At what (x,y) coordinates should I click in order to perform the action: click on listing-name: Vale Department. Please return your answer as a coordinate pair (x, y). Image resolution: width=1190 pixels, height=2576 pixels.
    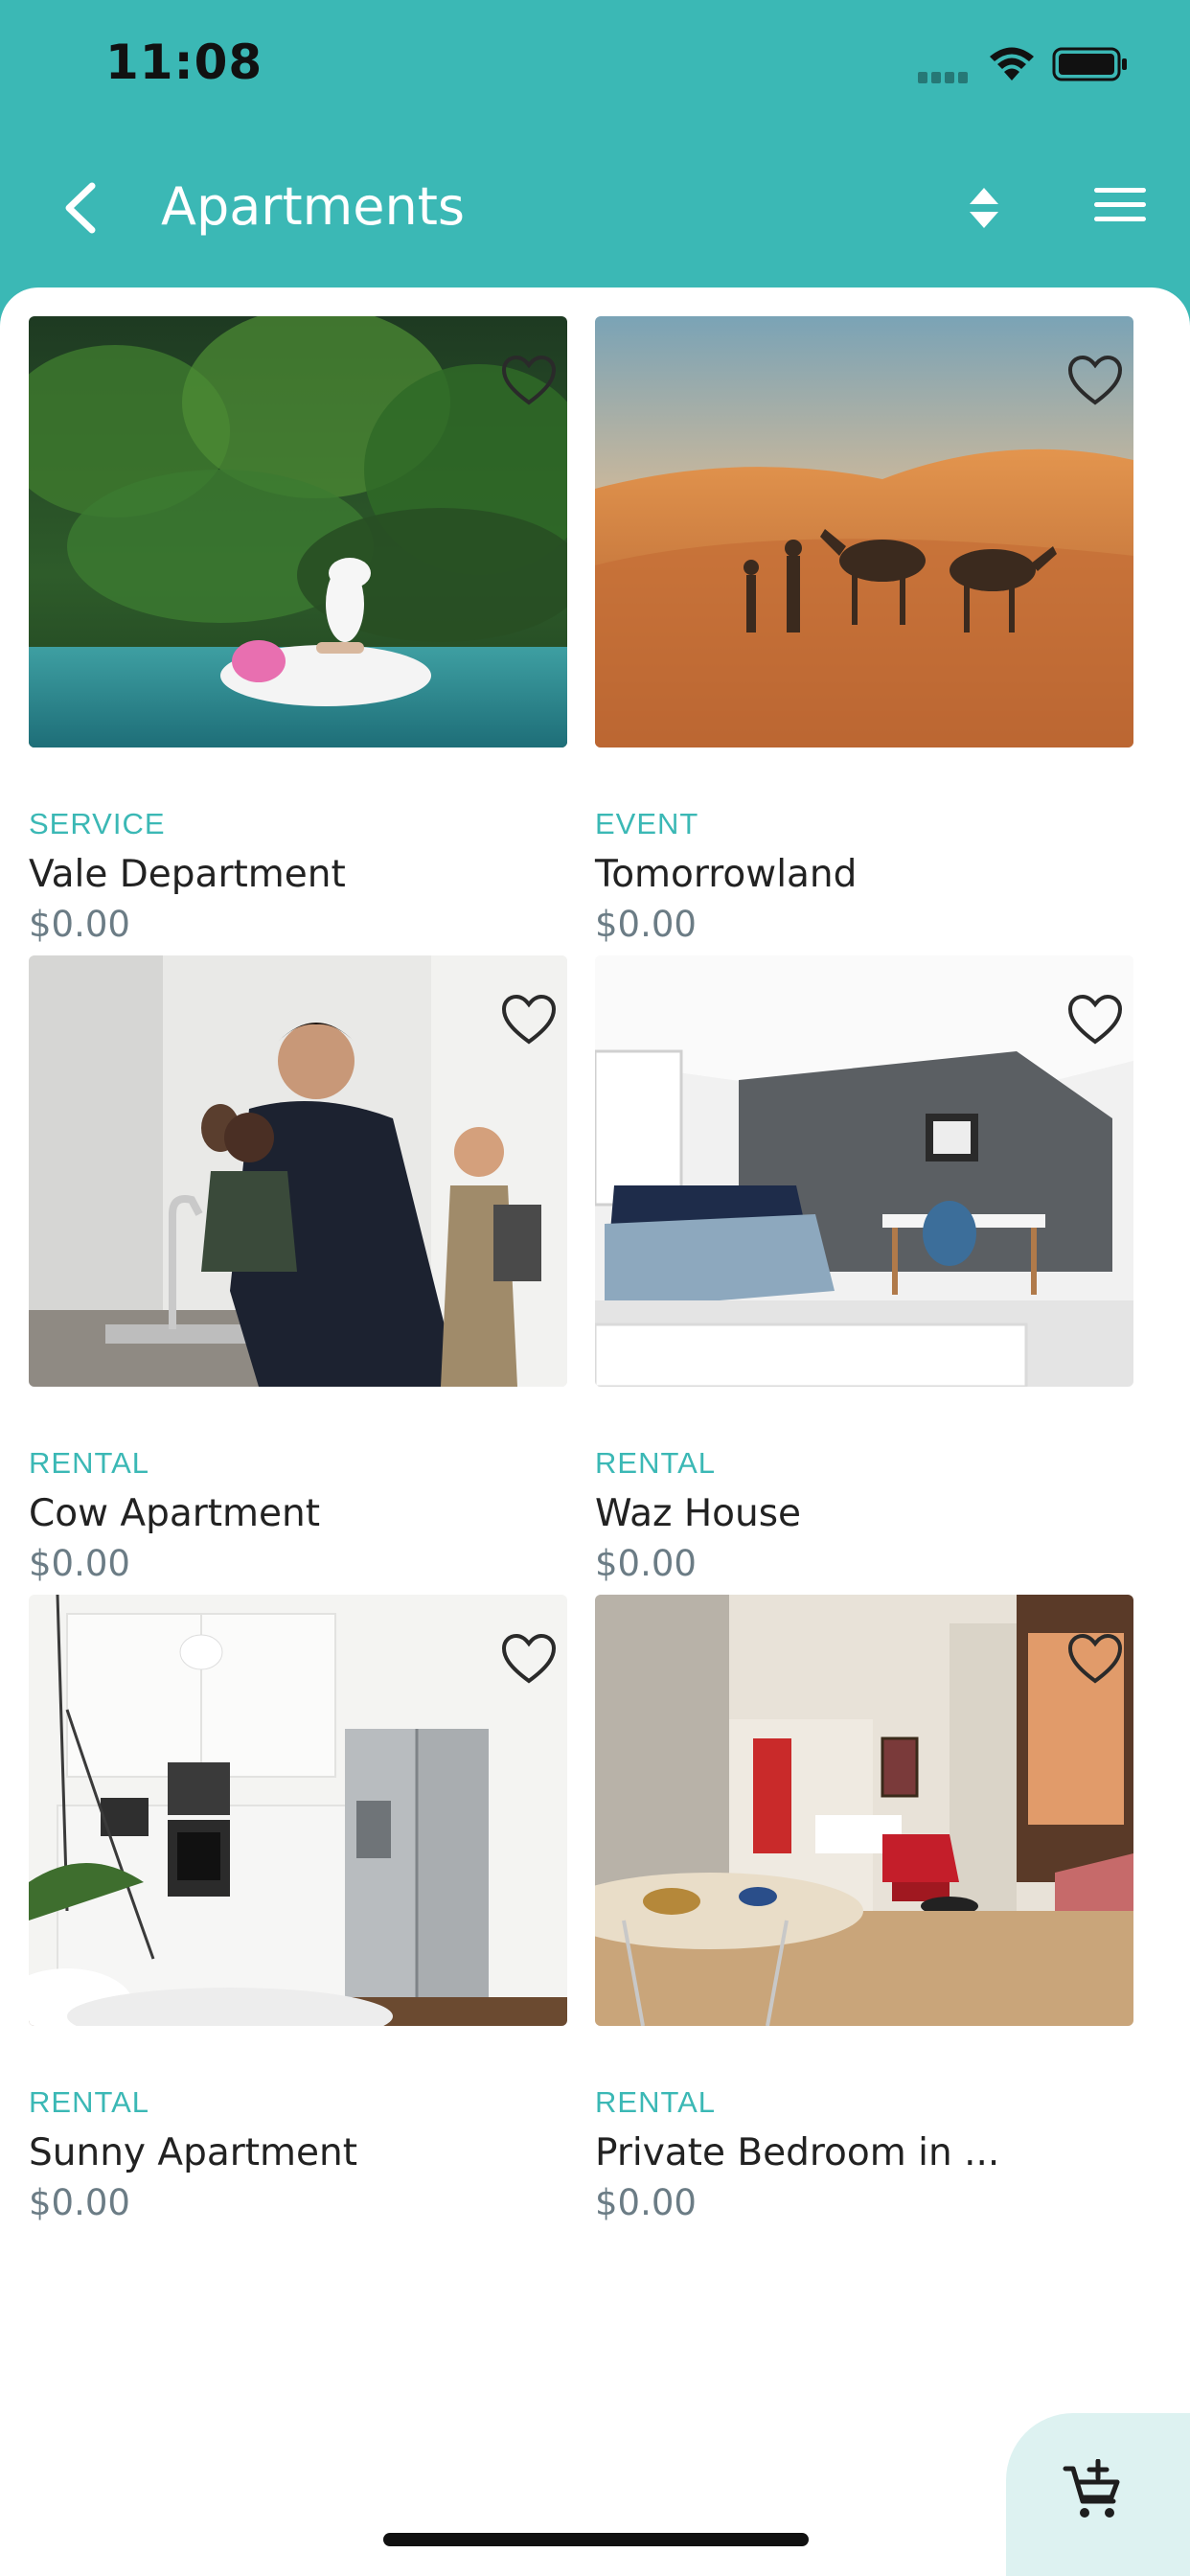
    Looking at the image, I should click on (187, 874).